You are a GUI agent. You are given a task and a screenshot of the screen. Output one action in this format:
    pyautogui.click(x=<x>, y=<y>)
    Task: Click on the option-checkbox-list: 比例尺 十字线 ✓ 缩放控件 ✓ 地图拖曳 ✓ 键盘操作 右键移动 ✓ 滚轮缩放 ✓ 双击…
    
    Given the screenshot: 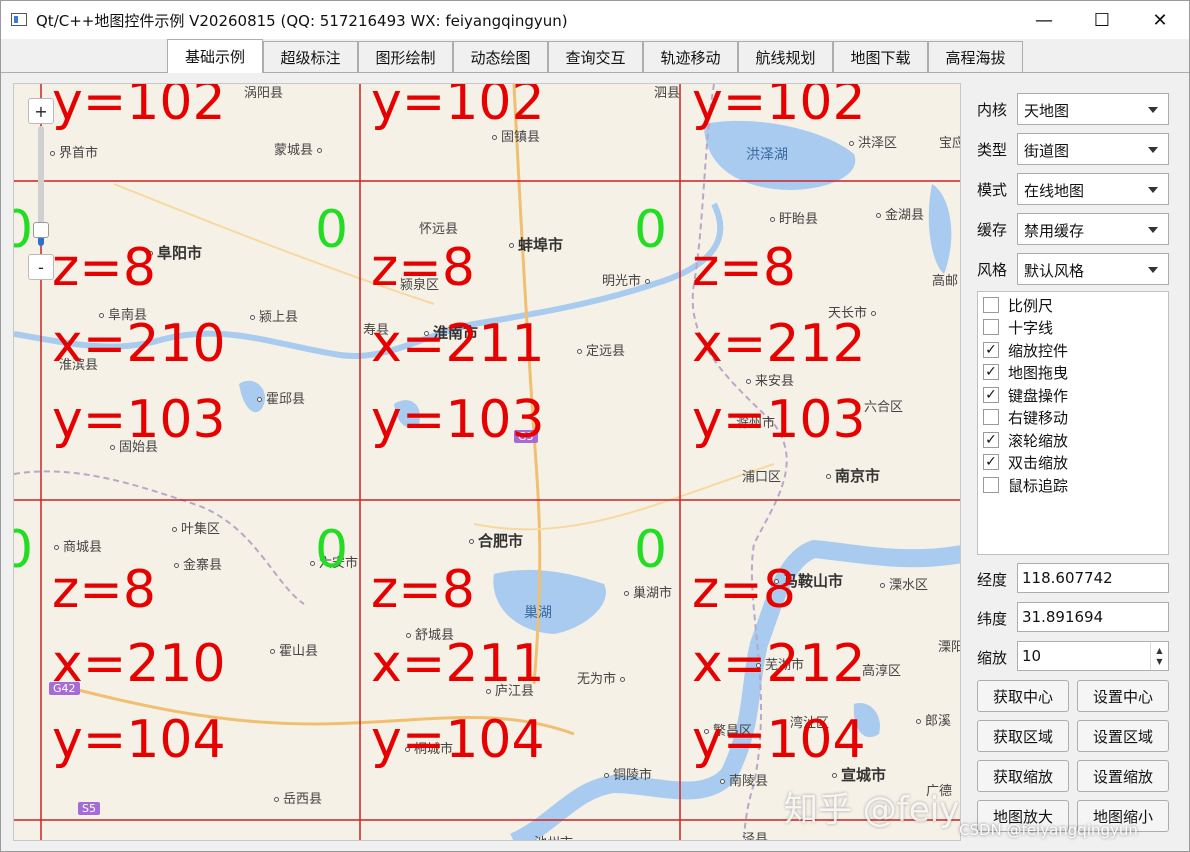 What is the action you would take?
    pyautogui.click(x=1073, y=423)
    